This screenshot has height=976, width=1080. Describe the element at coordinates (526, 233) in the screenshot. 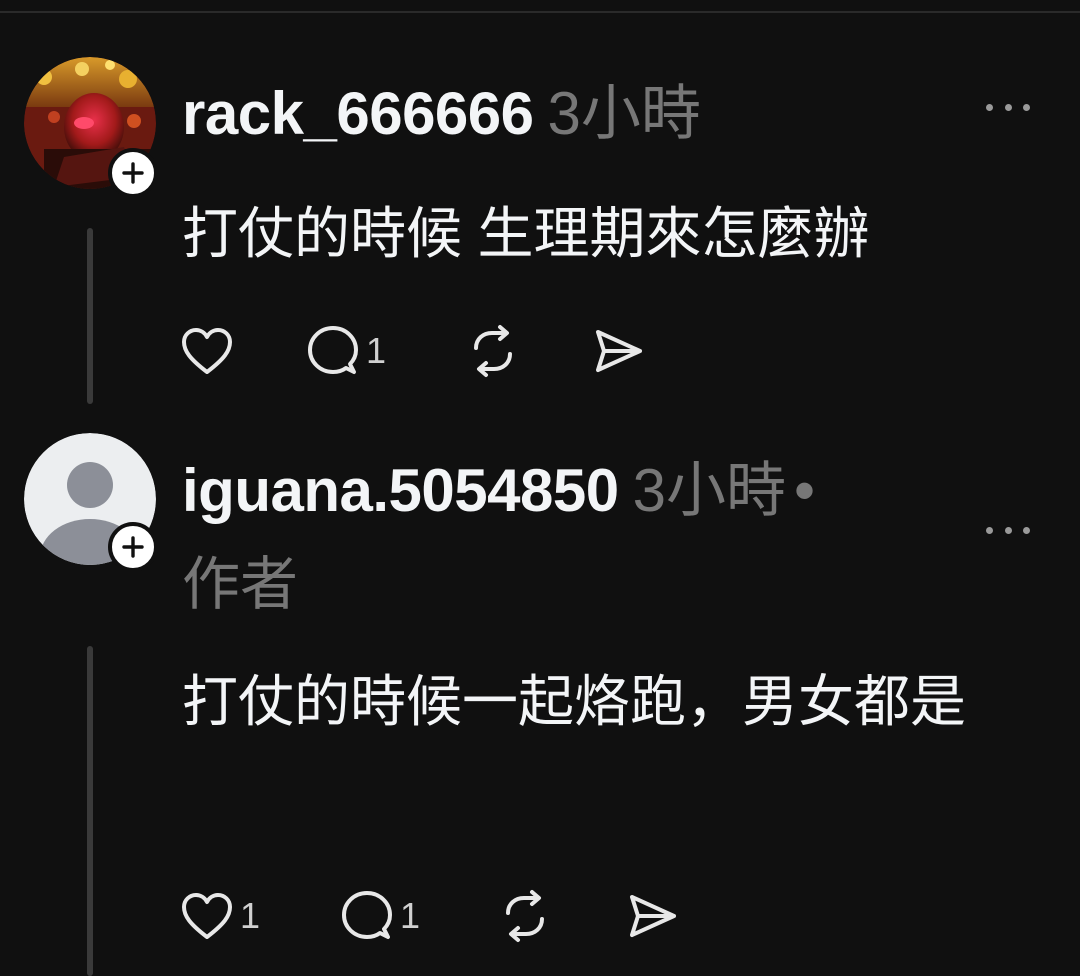

I see `post-text: 打仗的時候 生理期來怎麼辦` at that location.